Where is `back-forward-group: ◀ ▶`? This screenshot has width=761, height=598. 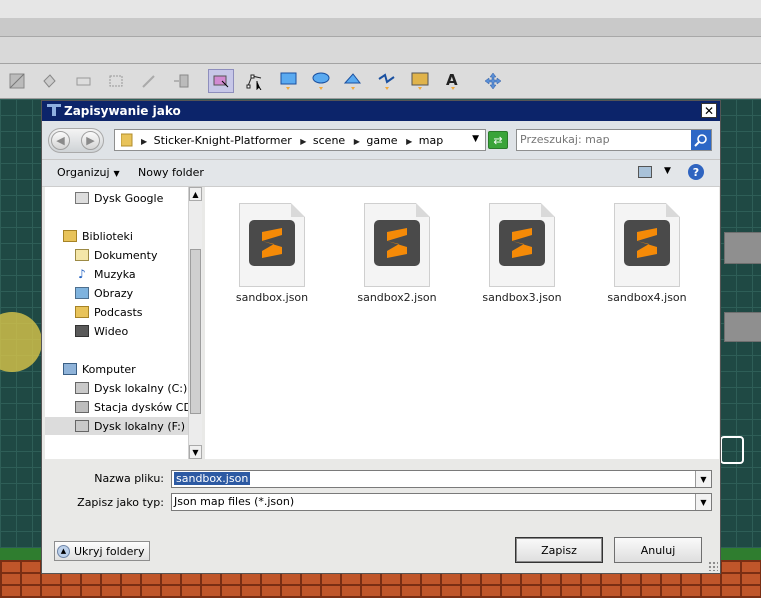
back-forward-group: ◀ ▶ is located at coordinates (76, 140).